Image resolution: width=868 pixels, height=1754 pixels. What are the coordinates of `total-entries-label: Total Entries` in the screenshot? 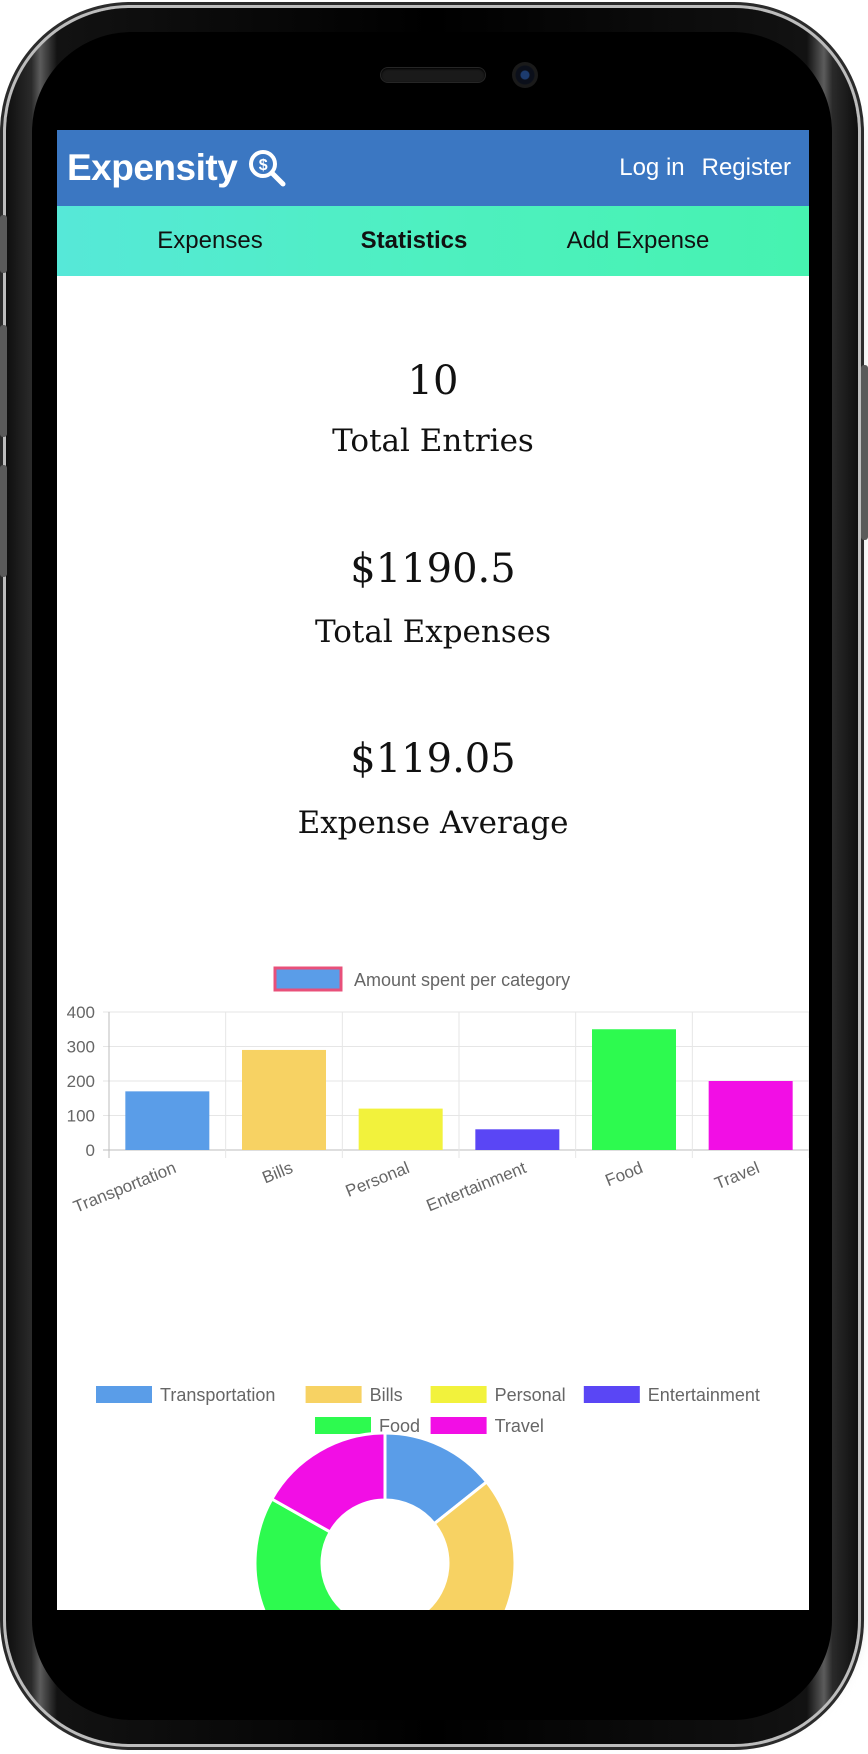 It's located at (433, 441).